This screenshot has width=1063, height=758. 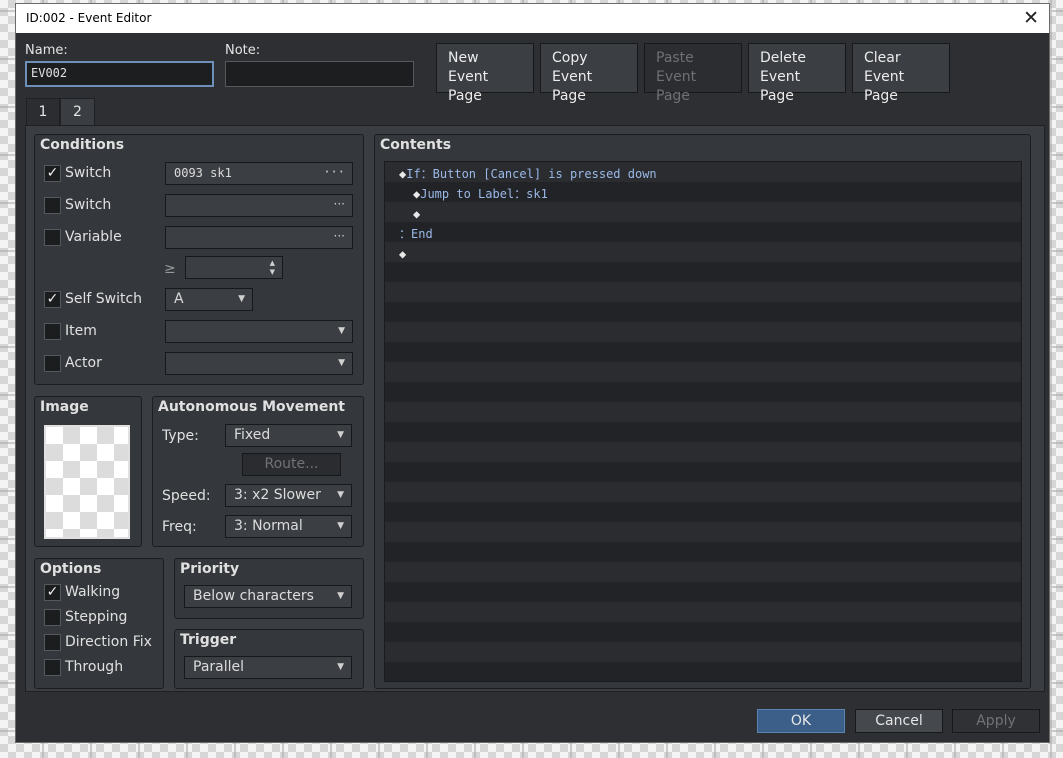 I want to click on priority-group: Priority Below characters ▼, so click(x=269, y=588).